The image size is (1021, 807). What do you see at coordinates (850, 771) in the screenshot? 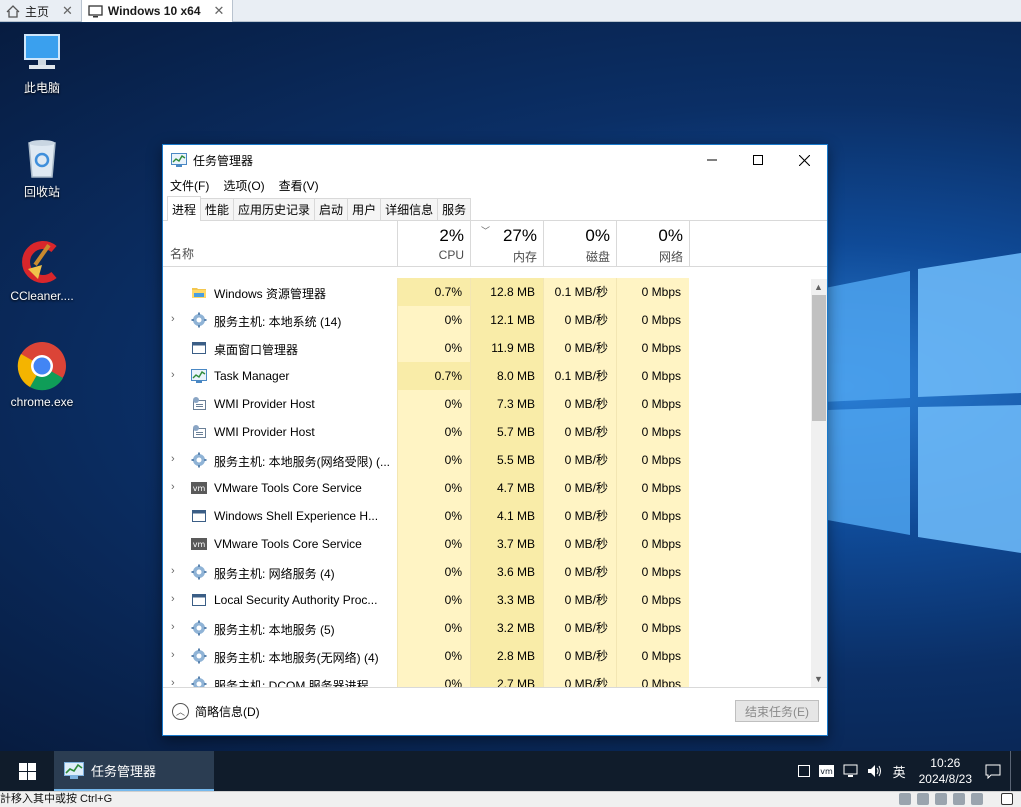
I see `network-icon` at bounding box center [850, 771].